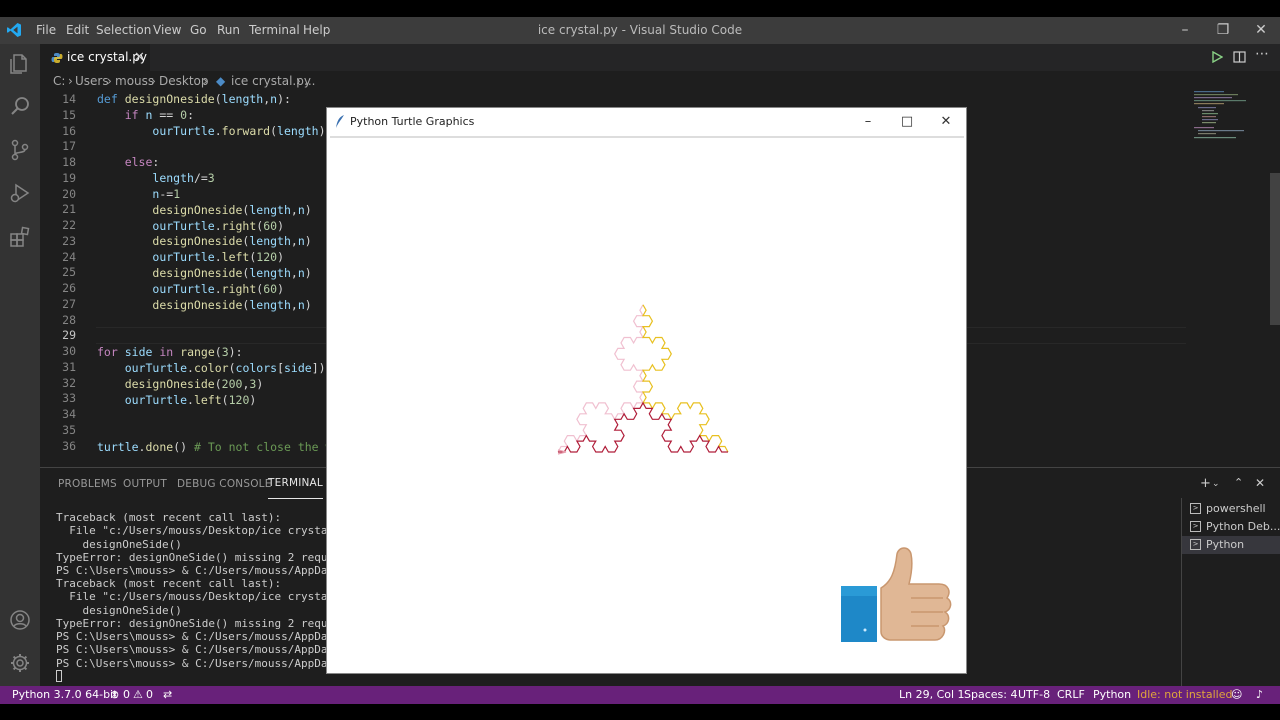 The height and width of the screenshot is (720, 1280). I want to click on menu-edit: Edit, so click(77, 30).